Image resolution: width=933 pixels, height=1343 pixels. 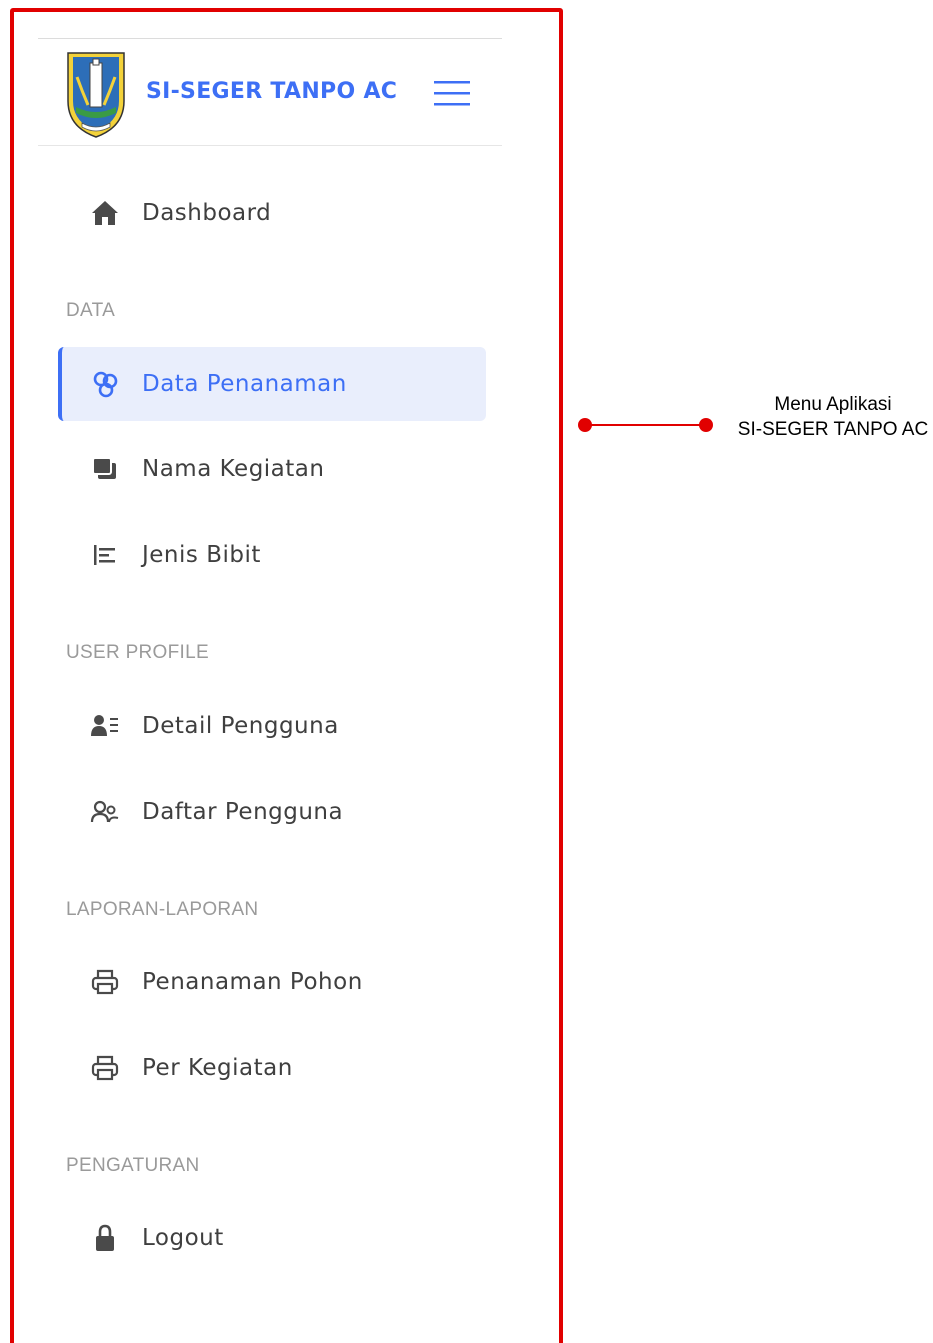 What do you see at coordinates (646, 425) in the screenshot?
I see `callout-line` at bounding box center [646, 425].